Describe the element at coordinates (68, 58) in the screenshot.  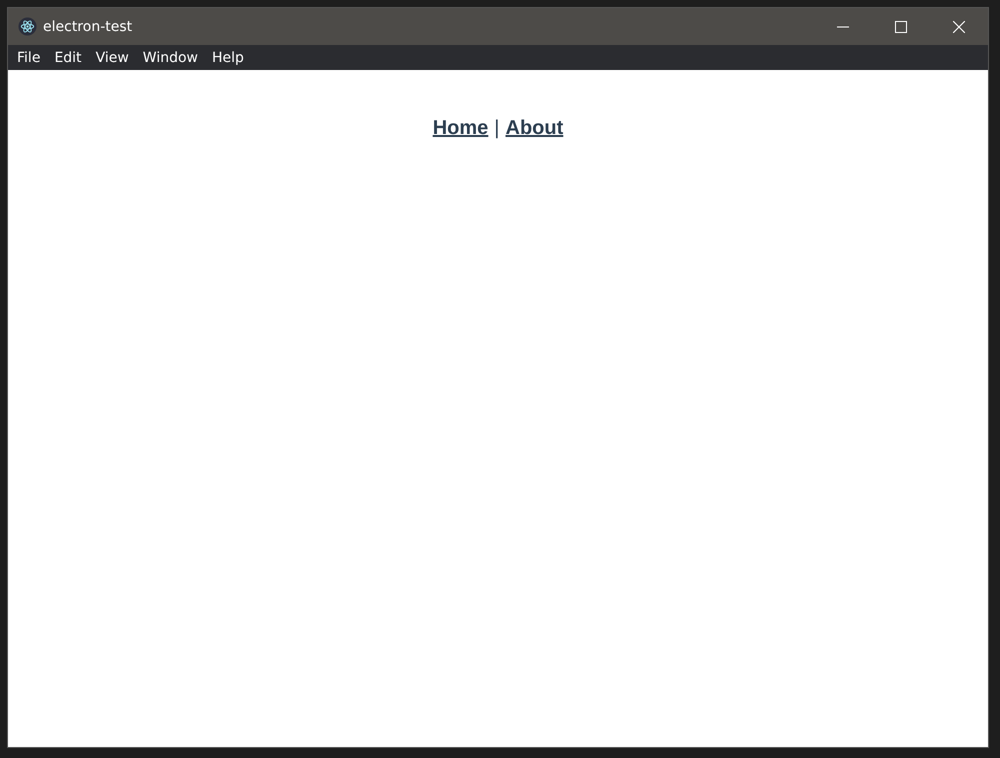
I see `menu-item: Edit` at that location.